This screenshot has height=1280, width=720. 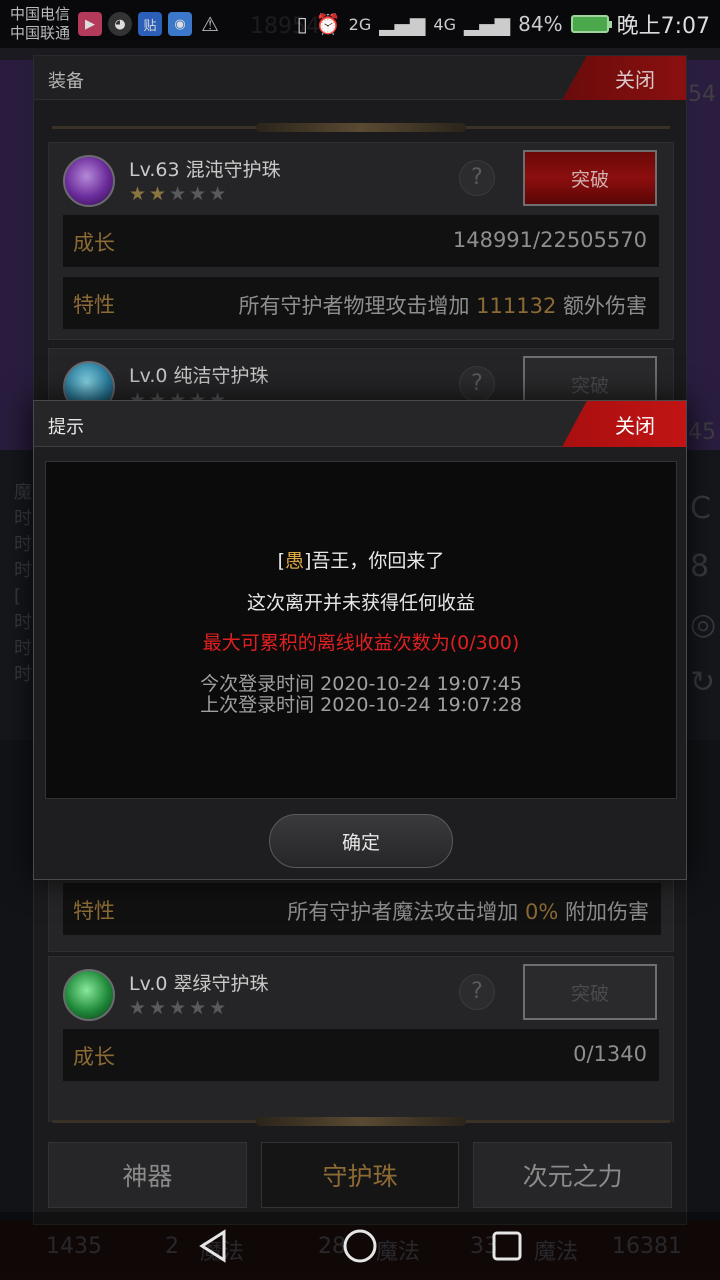 I want to click on growth-value: 148991/22505570, so click(x=549, y=240).